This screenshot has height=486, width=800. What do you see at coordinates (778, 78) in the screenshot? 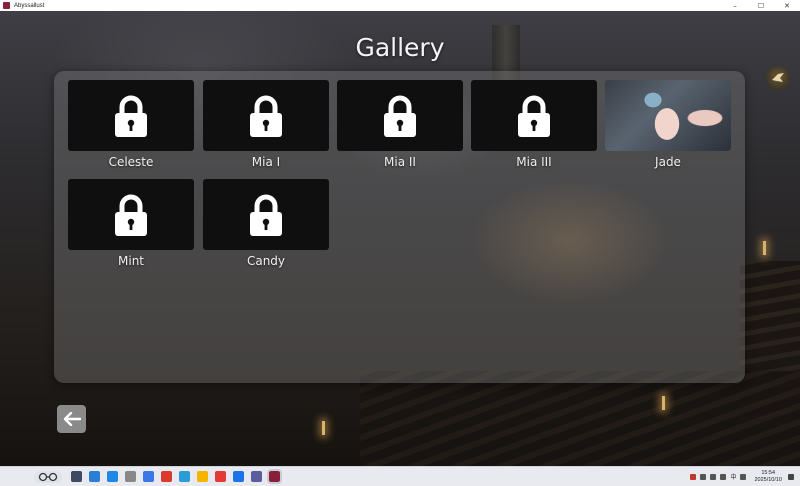
I see `bird-emblem-icon` at bounding box center [778, 78].